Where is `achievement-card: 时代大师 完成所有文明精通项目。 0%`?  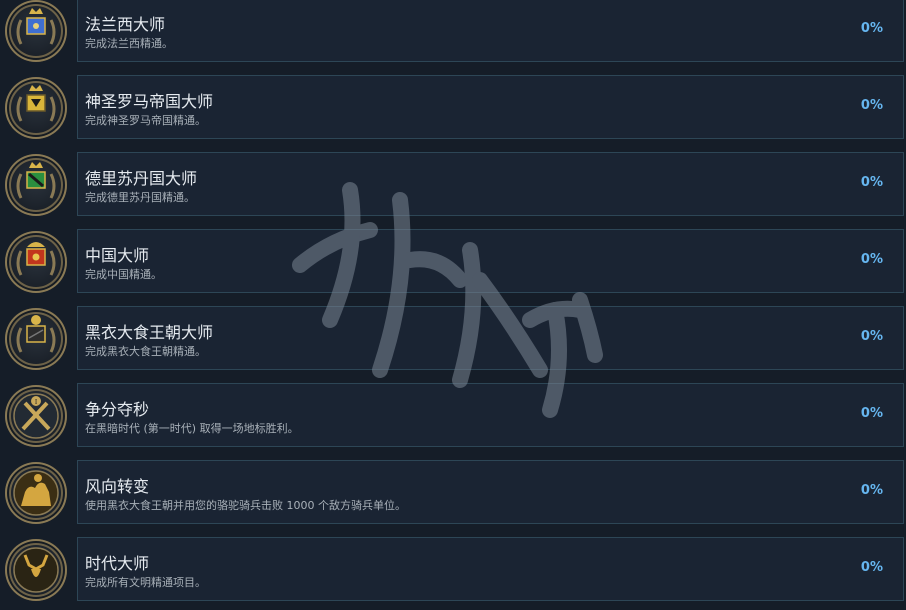
achievement-card: 时代大师 完成所有文明精通项目。 0% is located at coordinates (490, 569).